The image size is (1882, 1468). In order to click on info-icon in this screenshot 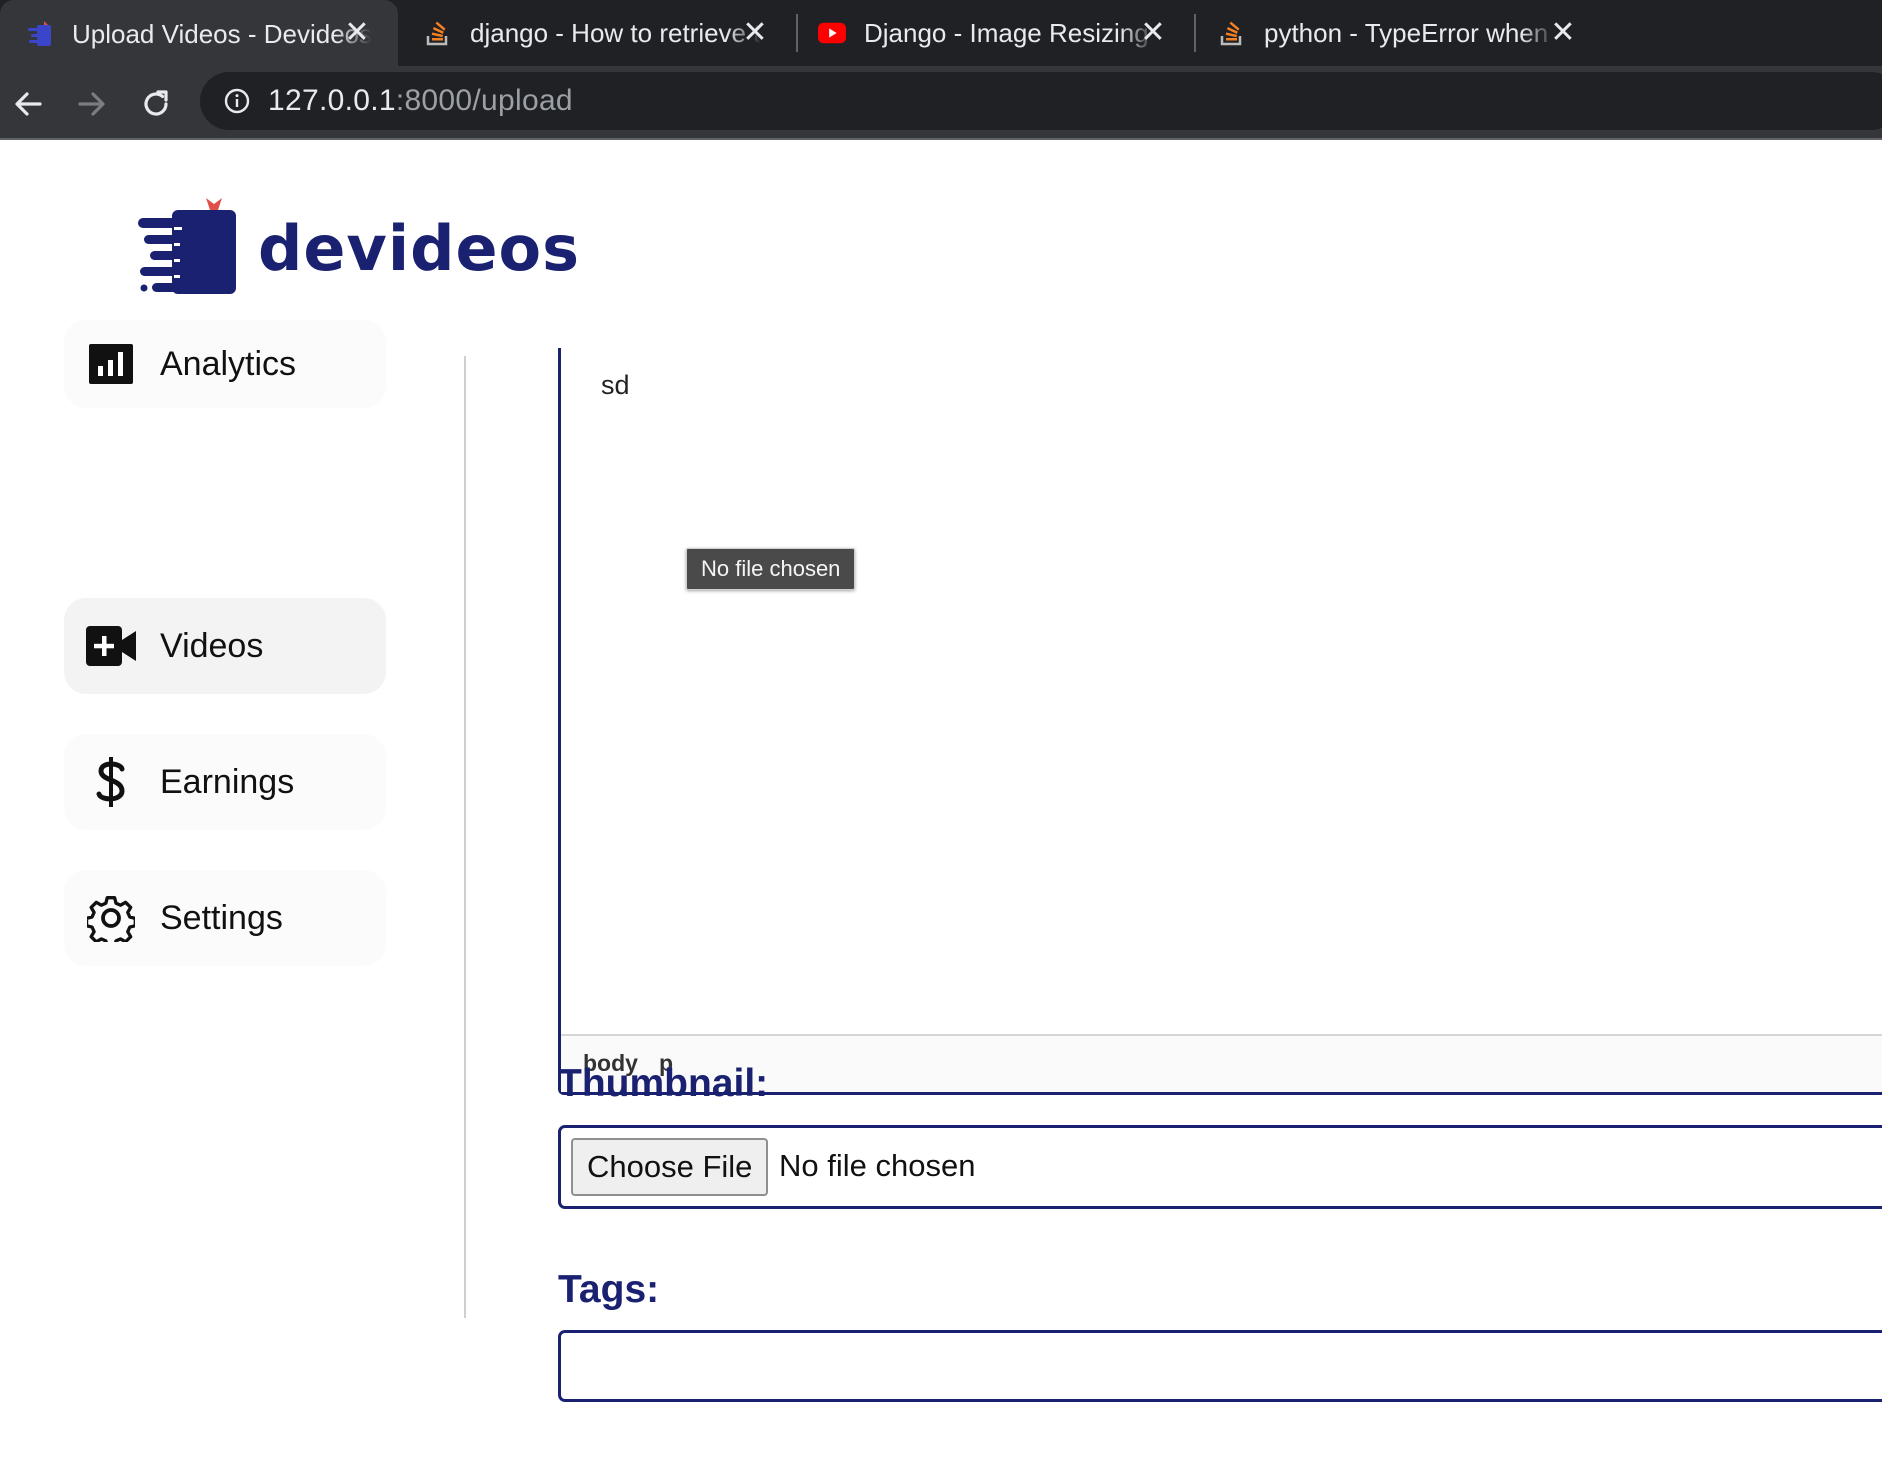, I will do `click(237, 101)`.